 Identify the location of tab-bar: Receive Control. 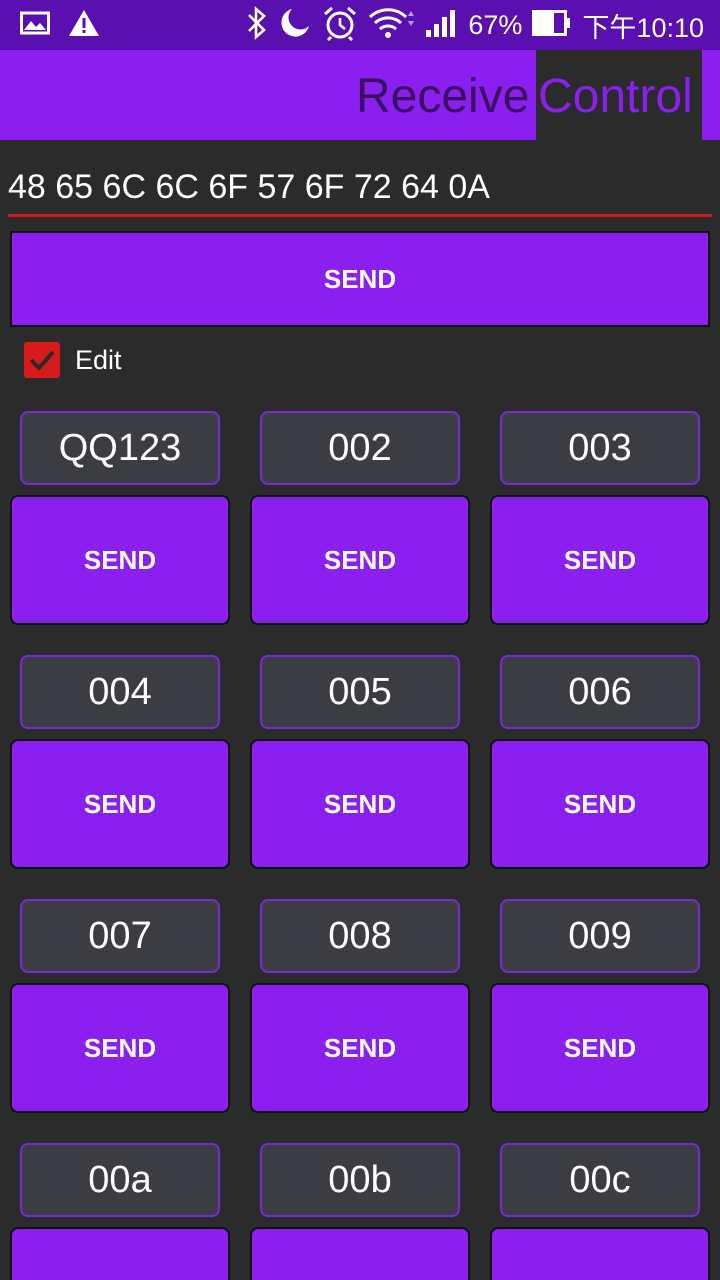
(360, 95).